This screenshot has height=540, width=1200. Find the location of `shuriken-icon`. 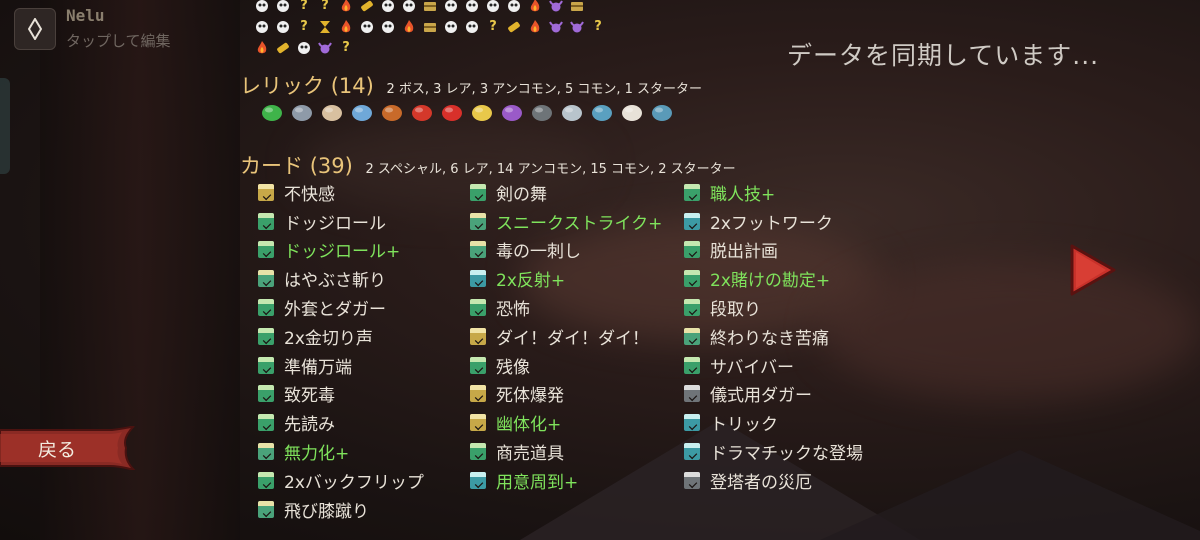

shuriken-icon is located at coordinates (302, 112).